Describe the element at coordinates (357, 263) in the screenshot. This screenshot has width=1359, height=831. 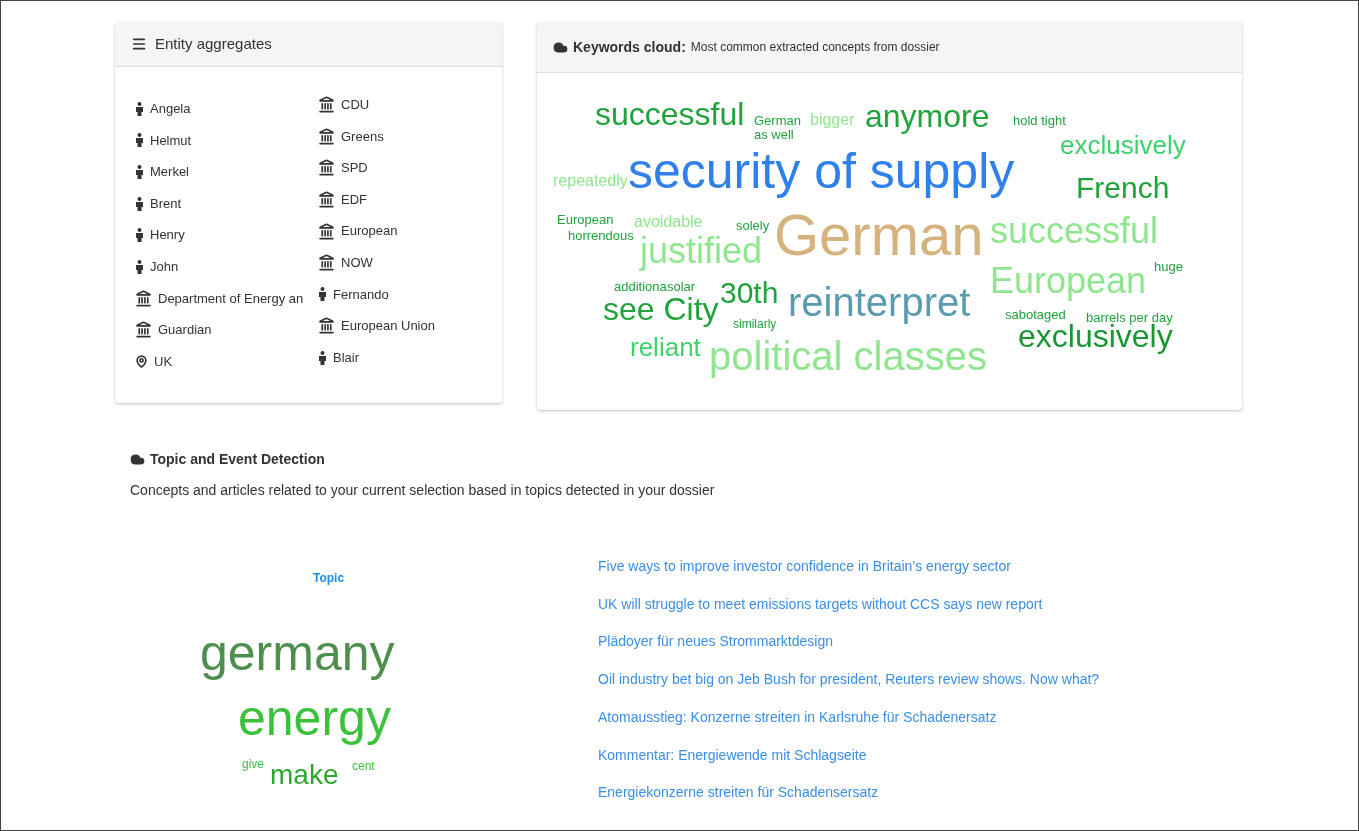
I see `entity-name: NOW` at that location.